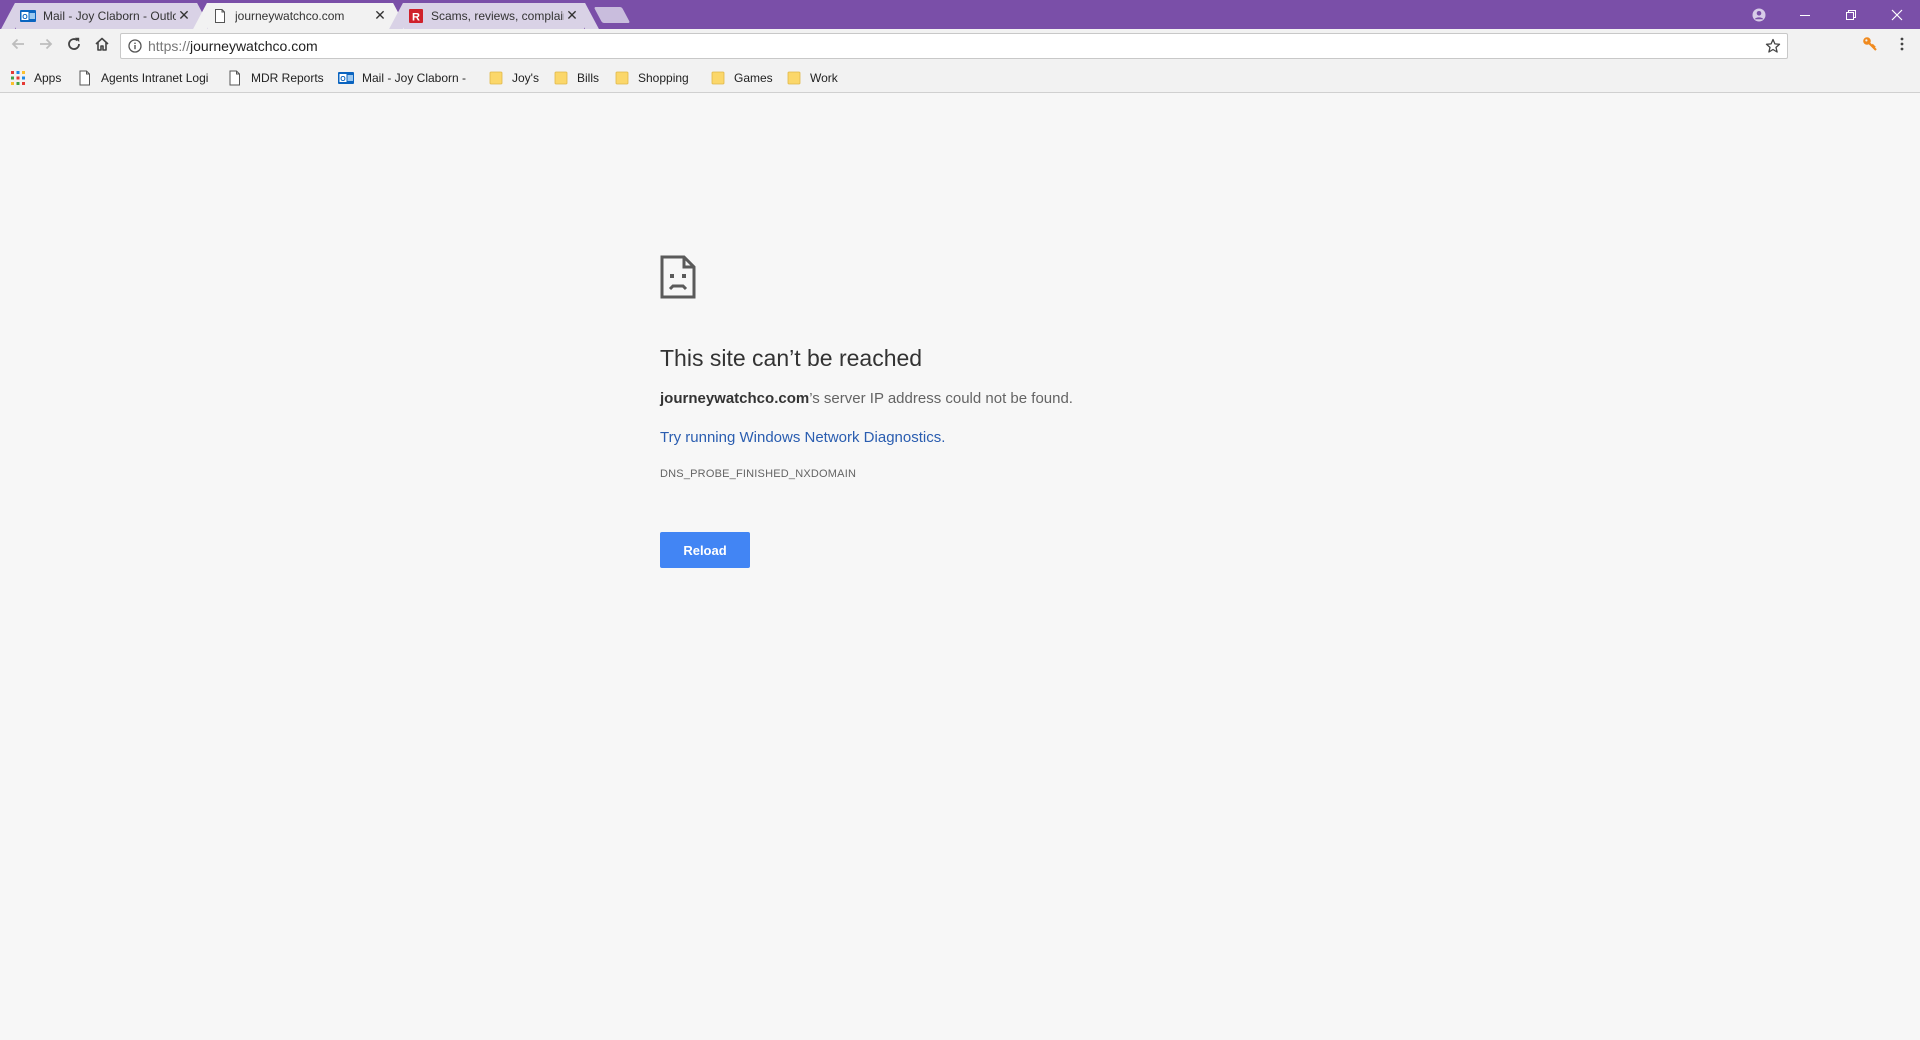 The image size is (1920, 1040). I want to click on tab-scams-reviews: R Scams, reviews, complain ✕, so click(494, 16).